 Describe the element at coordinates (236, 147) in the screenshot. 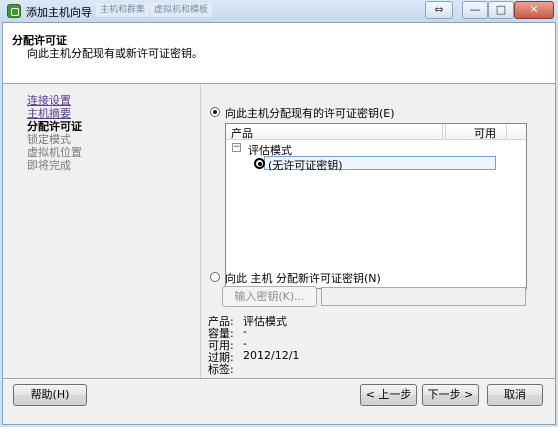

I see `collapse-icon: −` at that location.